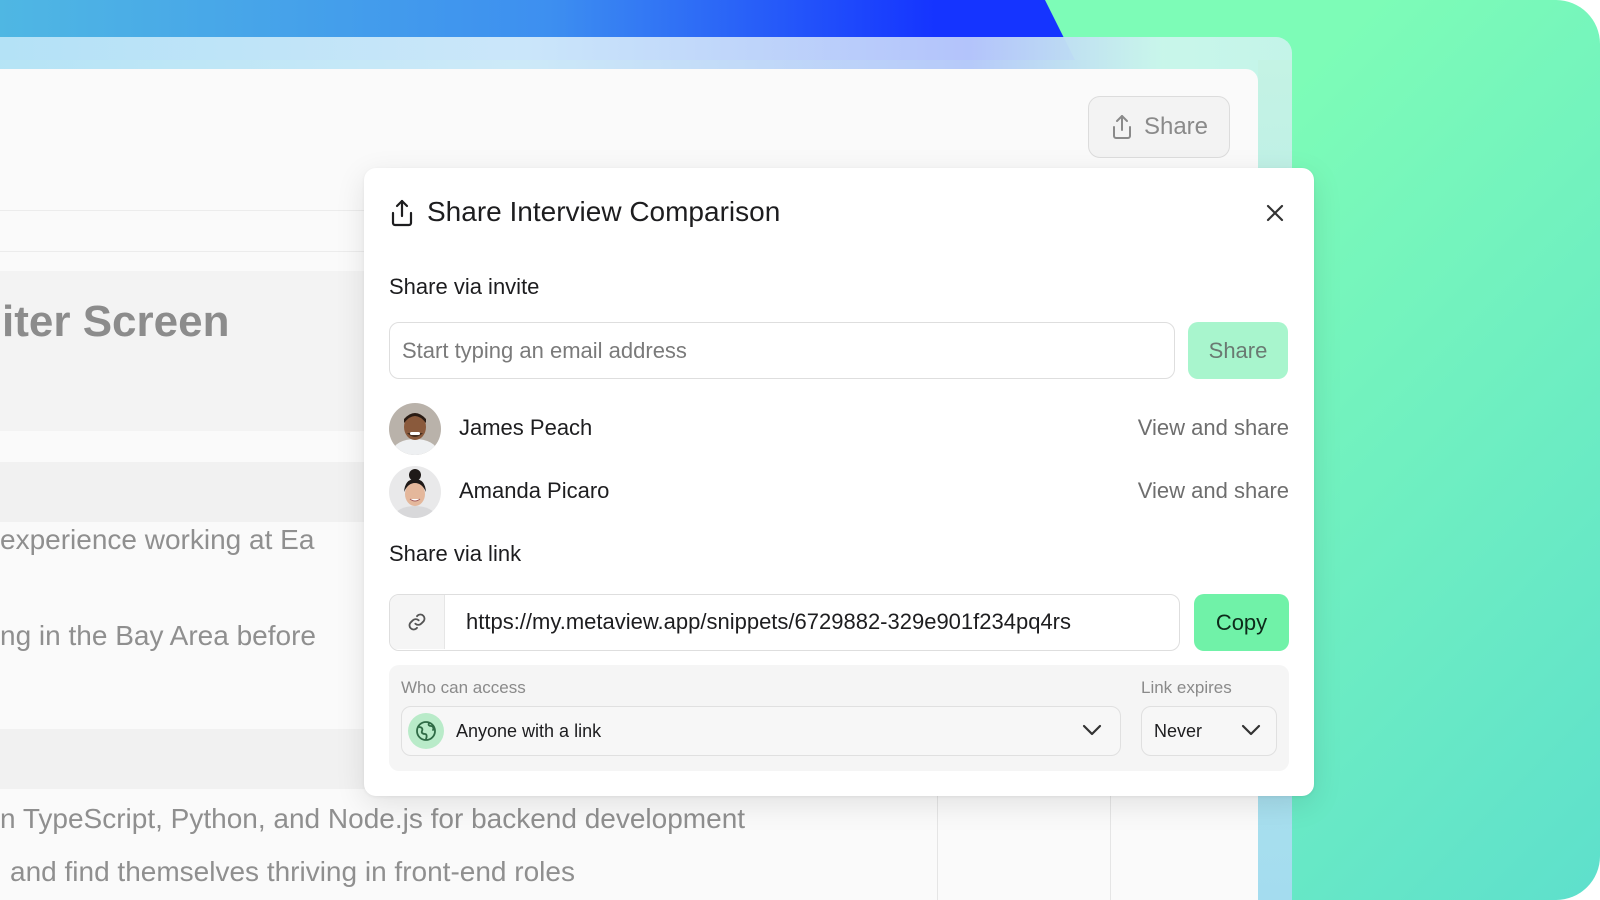 This screenshot has width=1600, height=900. What do you see at coordinates (464, 286) in the screenshot?
I see `invite-section-label: Share via invite` at bounding box center [464, 286].